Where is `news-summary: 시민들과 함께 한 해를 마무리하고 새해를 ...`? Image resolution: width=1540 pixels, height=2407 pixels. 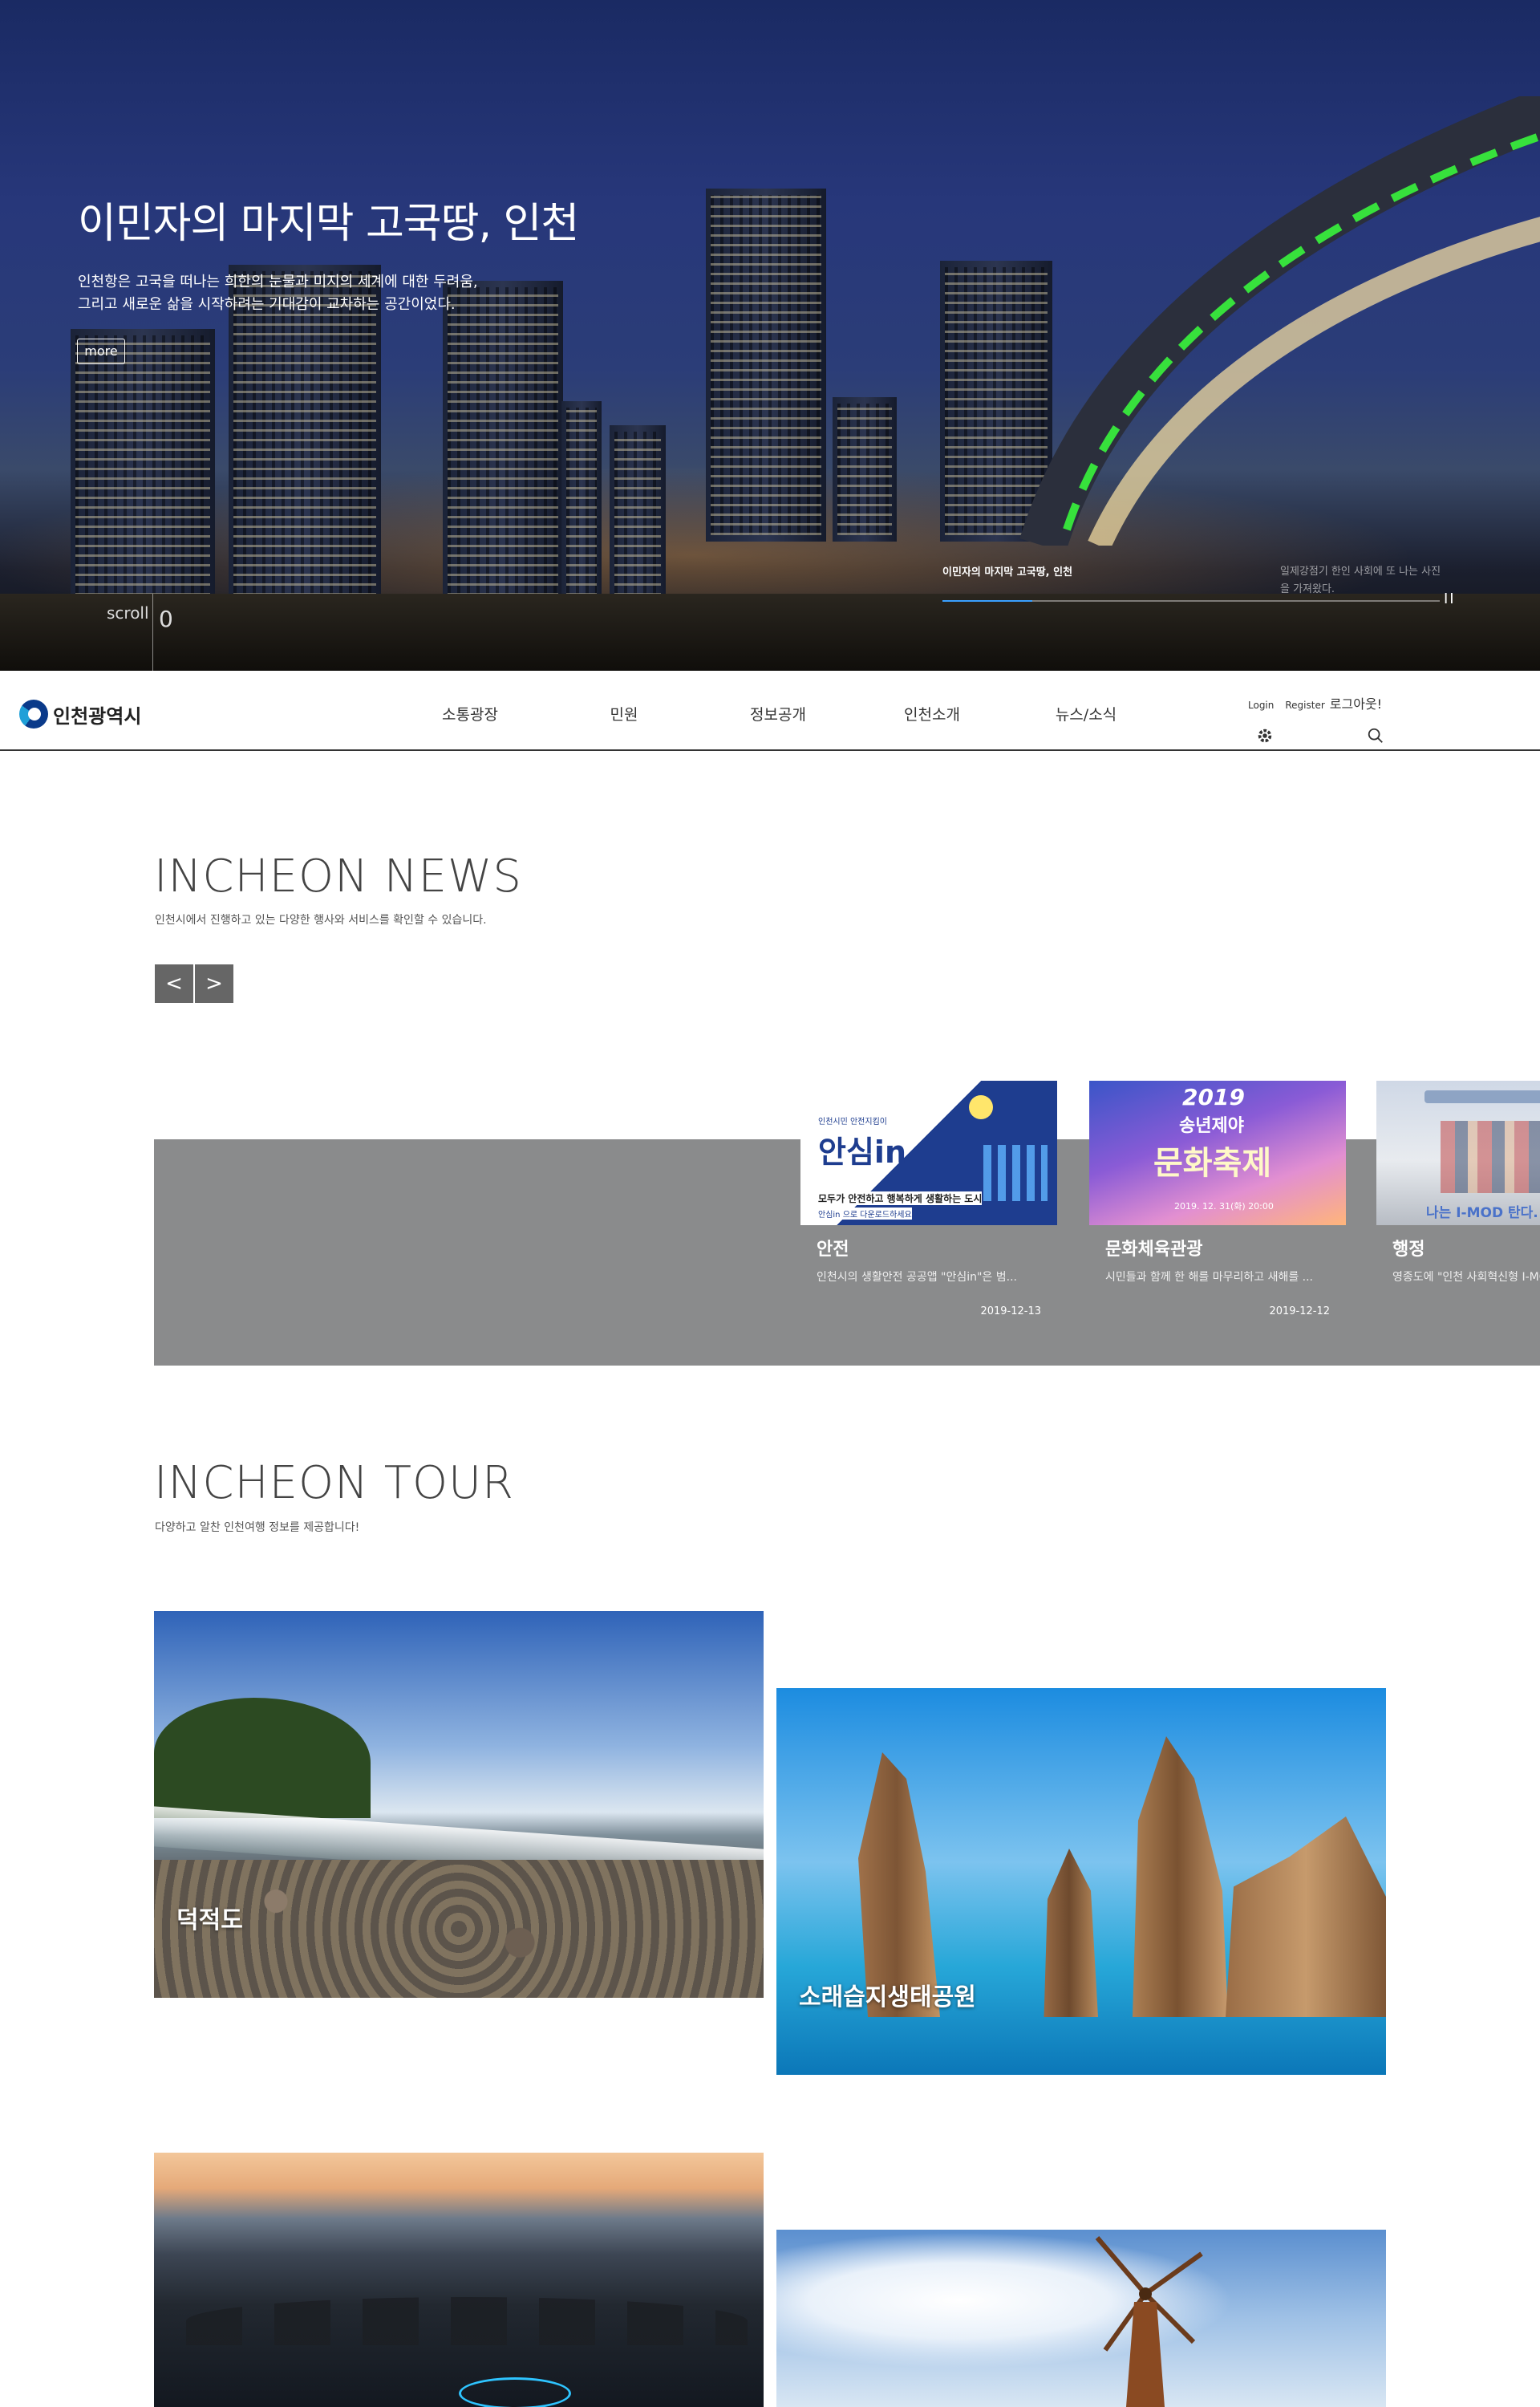 news-summary: 시민들과 함께 한 해를 마무리하고 새해를 ... is located at coordinates (1209, 1277).